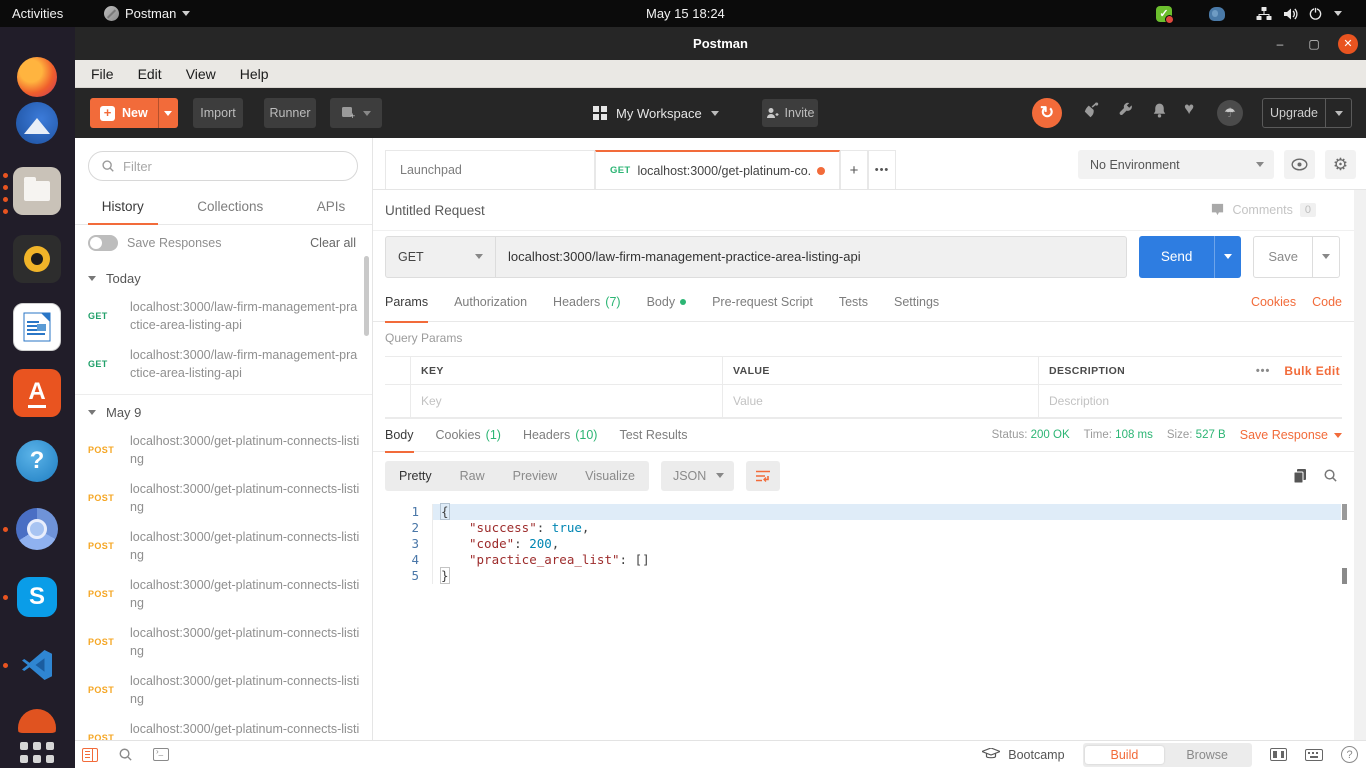  I want to click on tab-response-headers: Headers (10), so click(560, 435).